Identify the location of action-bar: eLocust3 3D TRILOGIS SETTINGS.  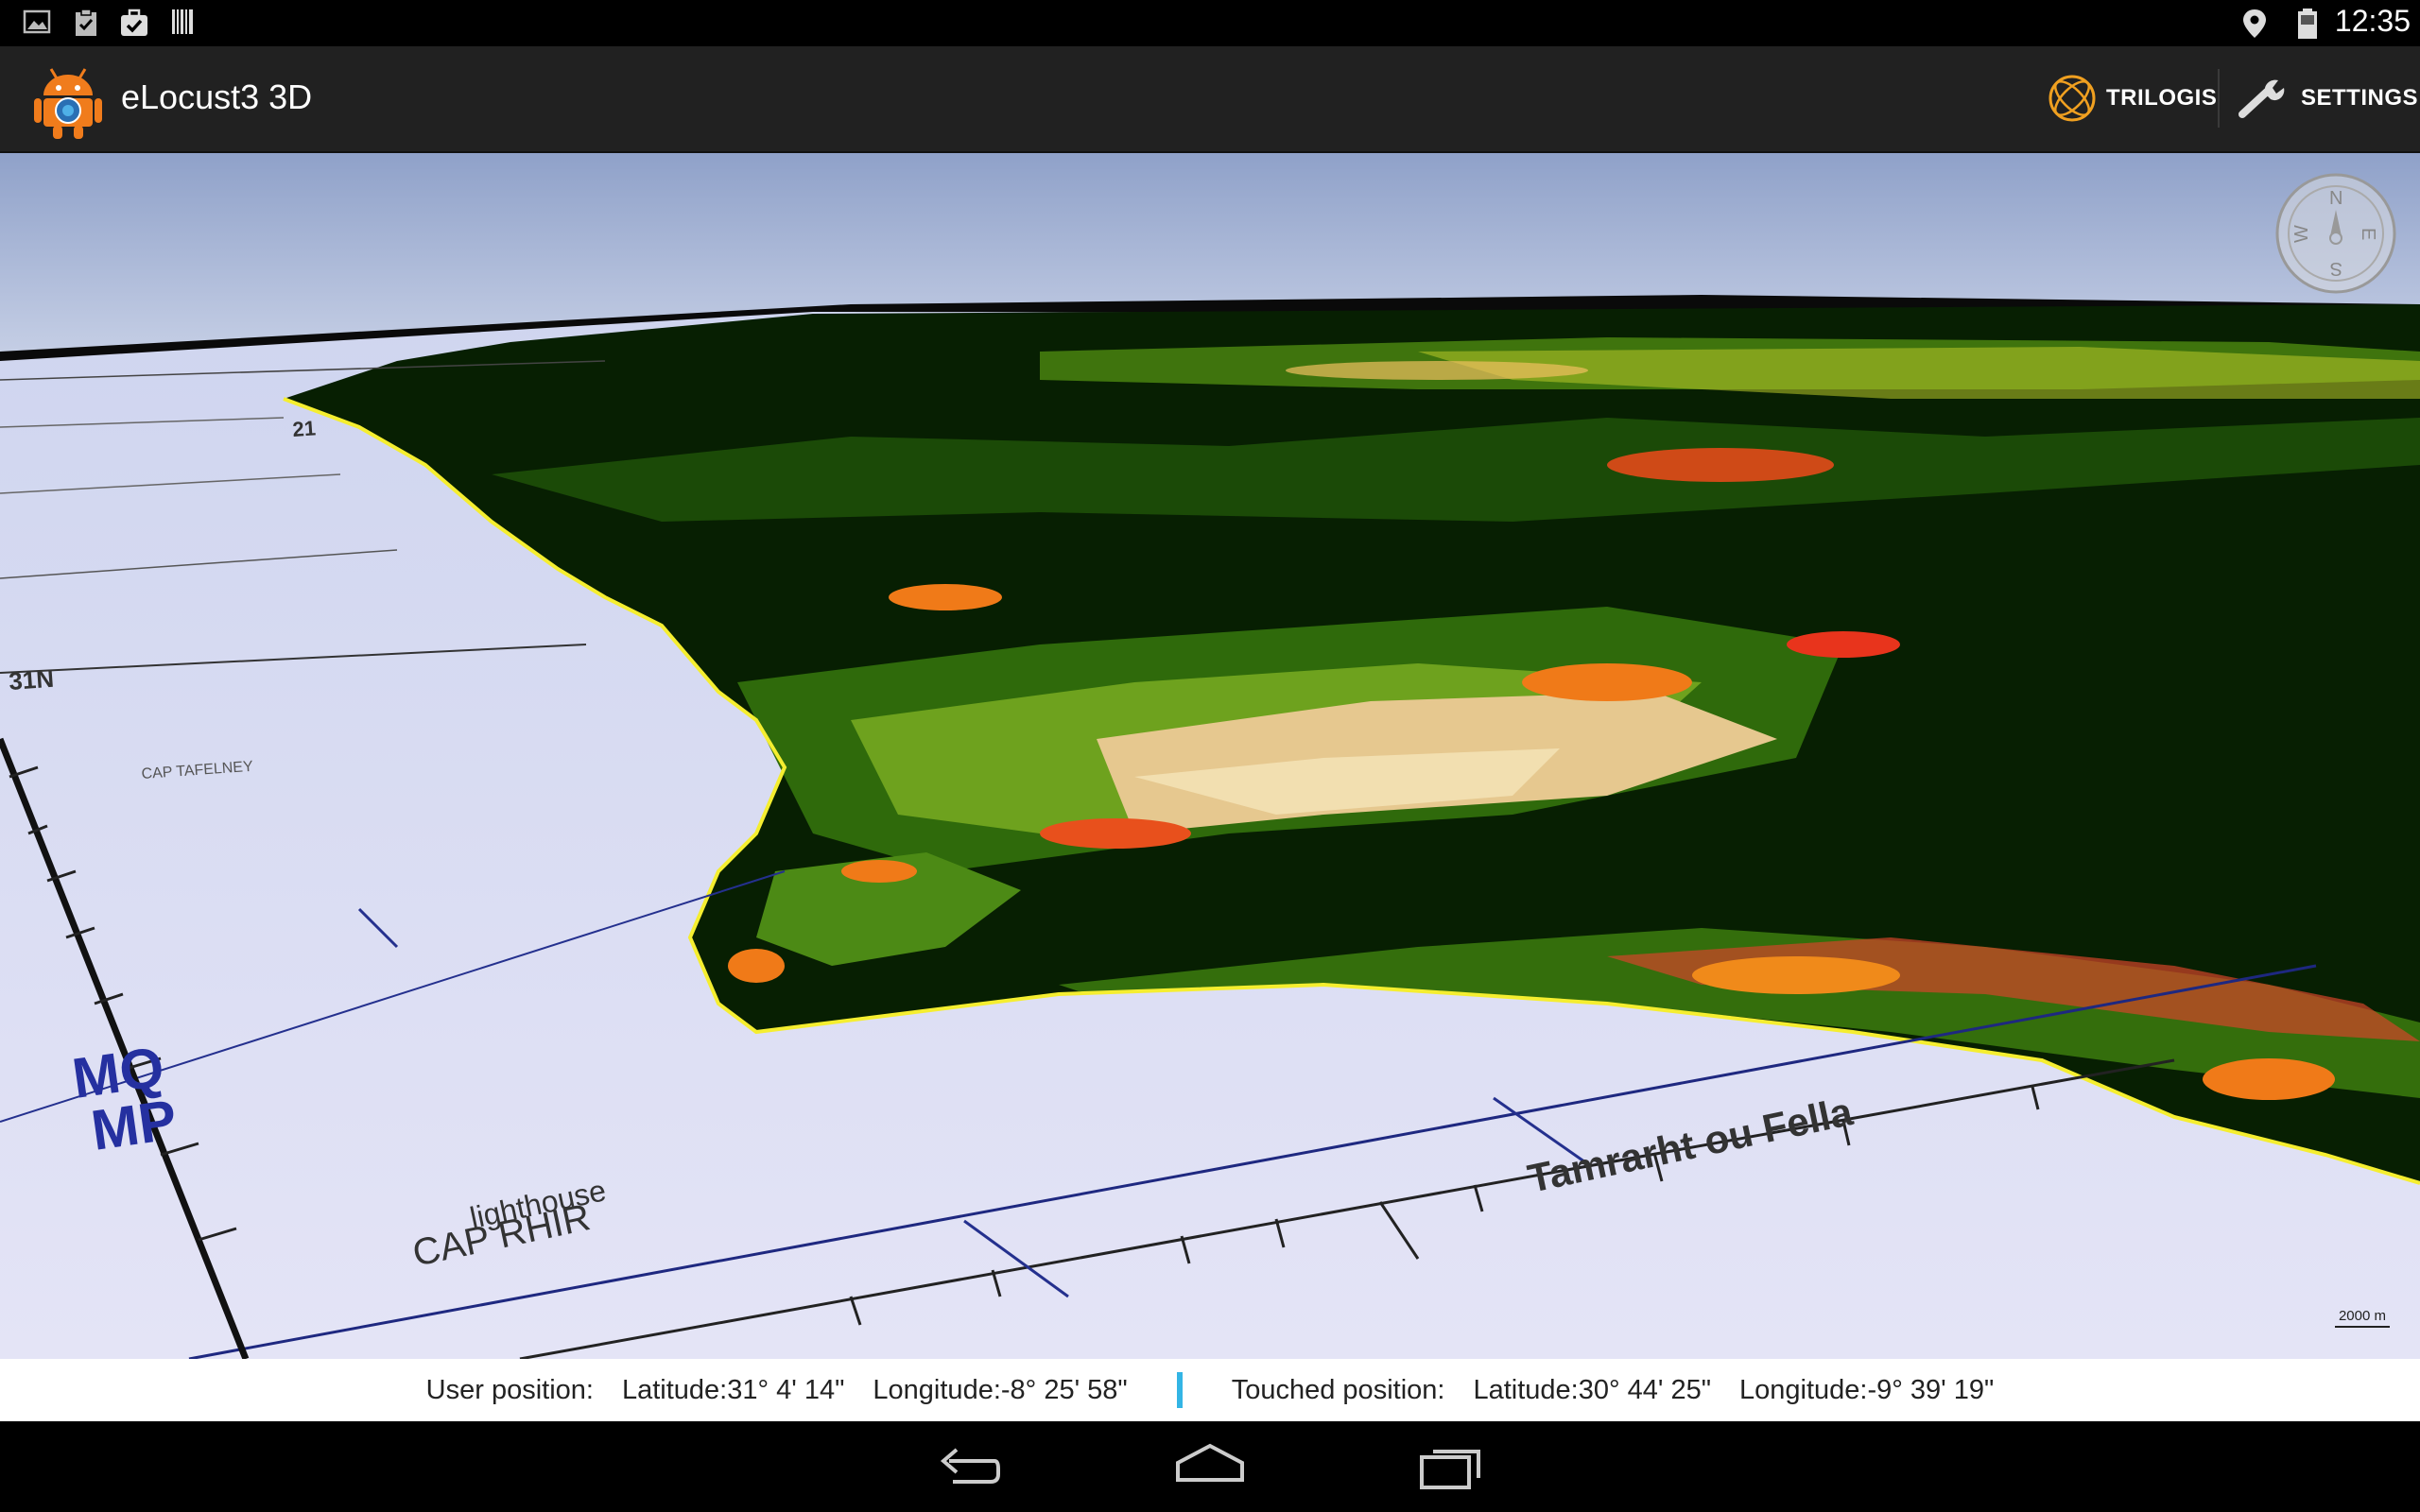
(1210, 99).